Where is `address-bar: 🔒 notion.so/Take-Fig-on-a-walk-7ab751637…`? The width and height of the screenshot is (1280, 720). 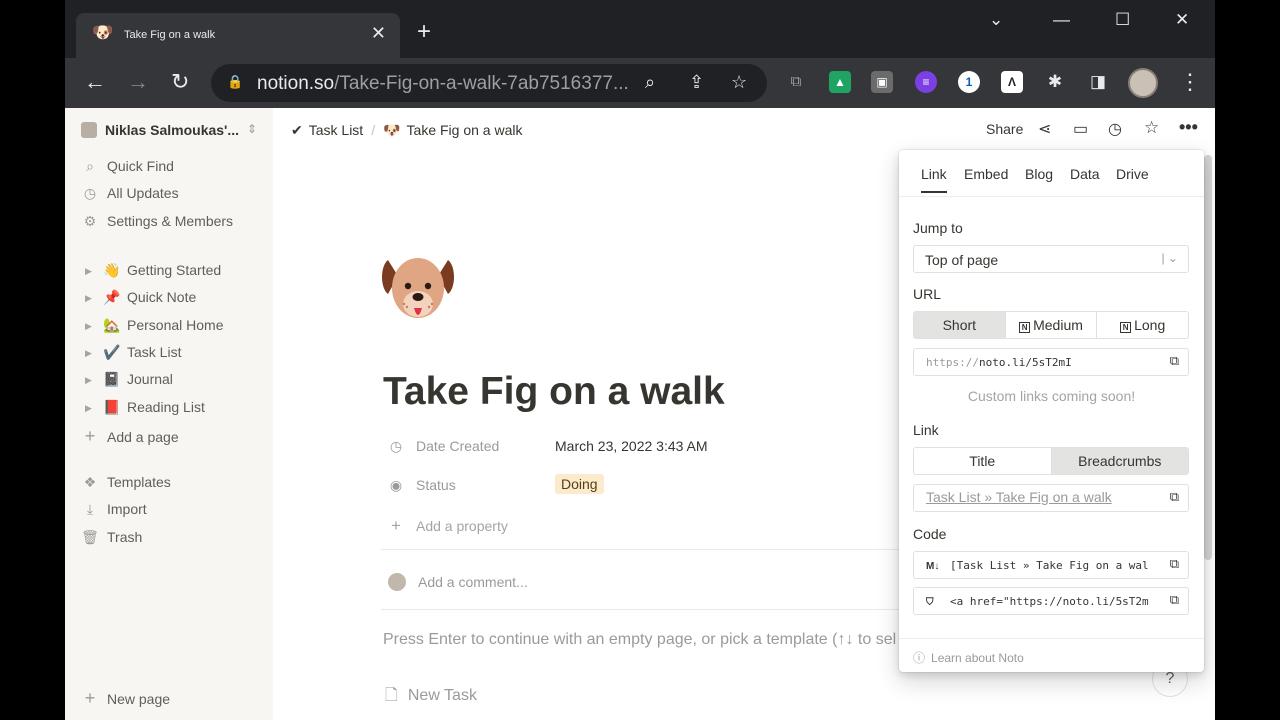
address-bar: 🔒 notion.so/Take-Fig-on-a-walk-7ab751637… is located at coordinates (489, 83).